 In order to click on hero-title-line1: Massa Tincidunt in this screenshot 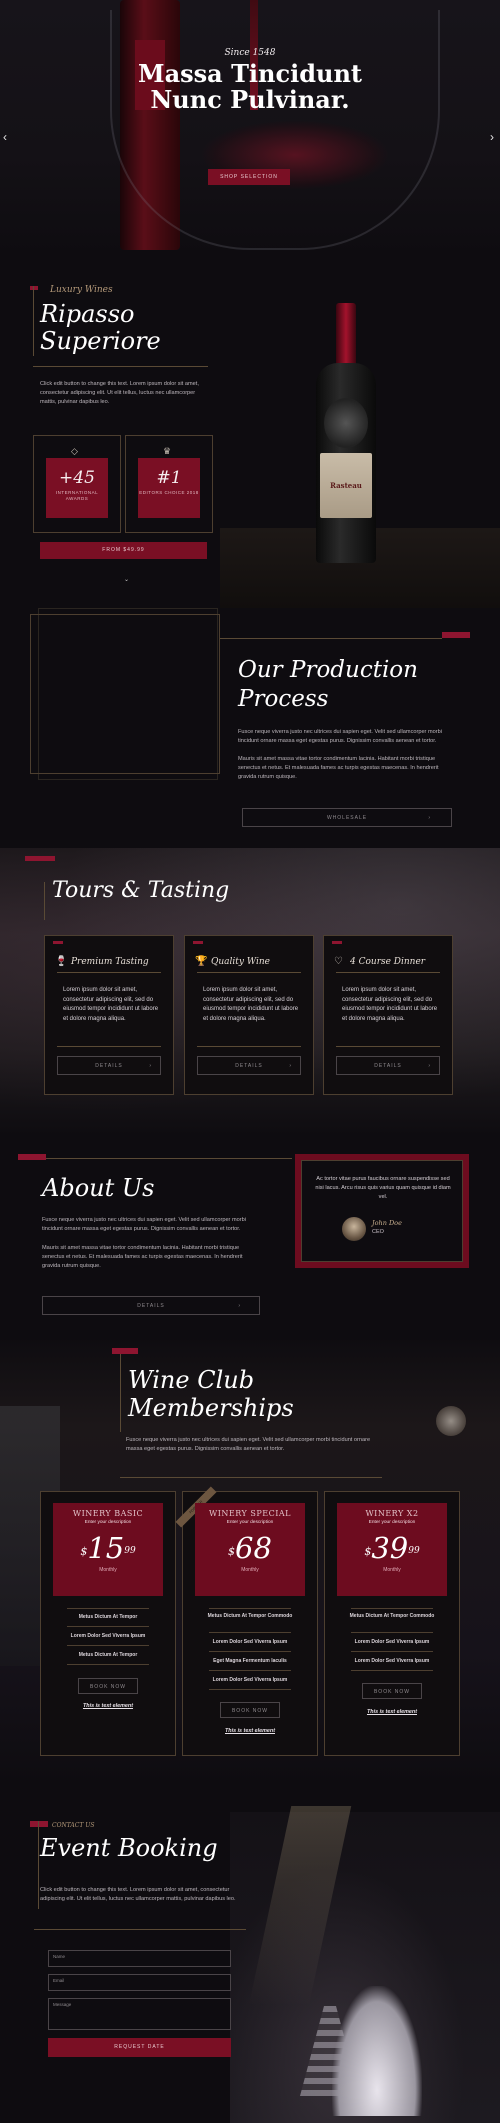, I will do `click(250, 73)`.